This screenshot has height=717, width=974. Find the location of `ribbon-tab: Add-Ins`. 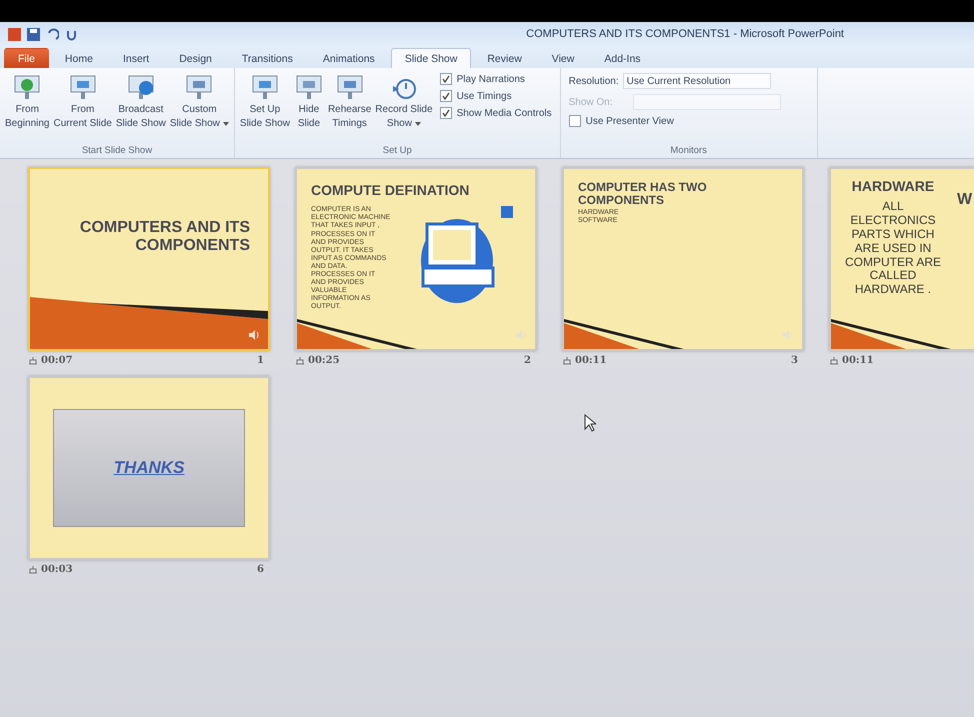

ribbon-tab: Add-Ins is located at coordinates (622, 58).